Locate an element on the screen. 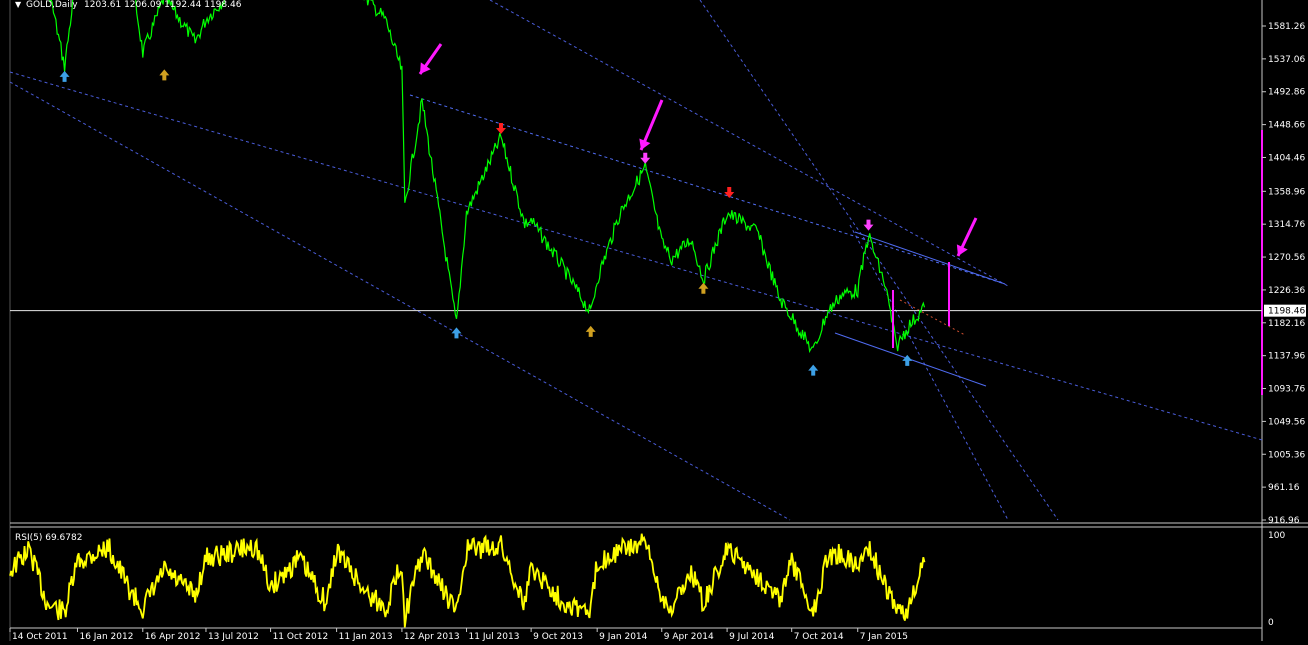  y-tick-label: 1182.16 is located at coordinates (1286, 324).